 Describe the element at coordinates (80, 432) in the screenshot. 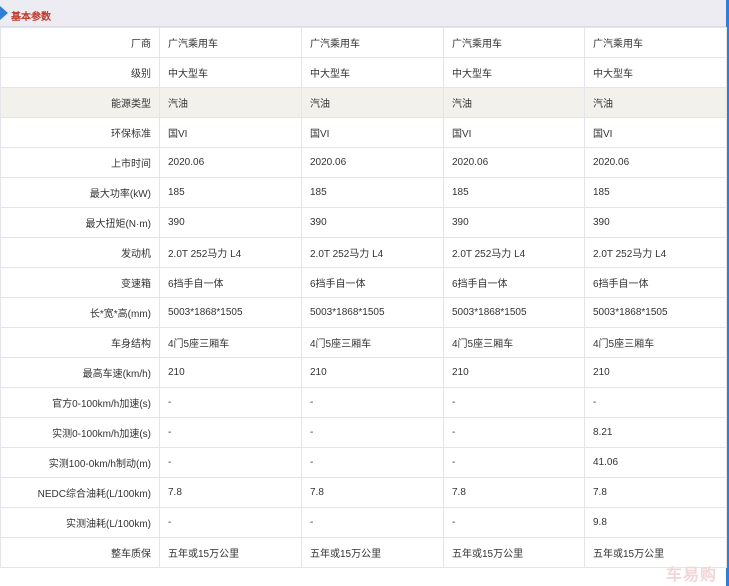

I see `param-label: 实测0-100km/h加速(s)` at that location.